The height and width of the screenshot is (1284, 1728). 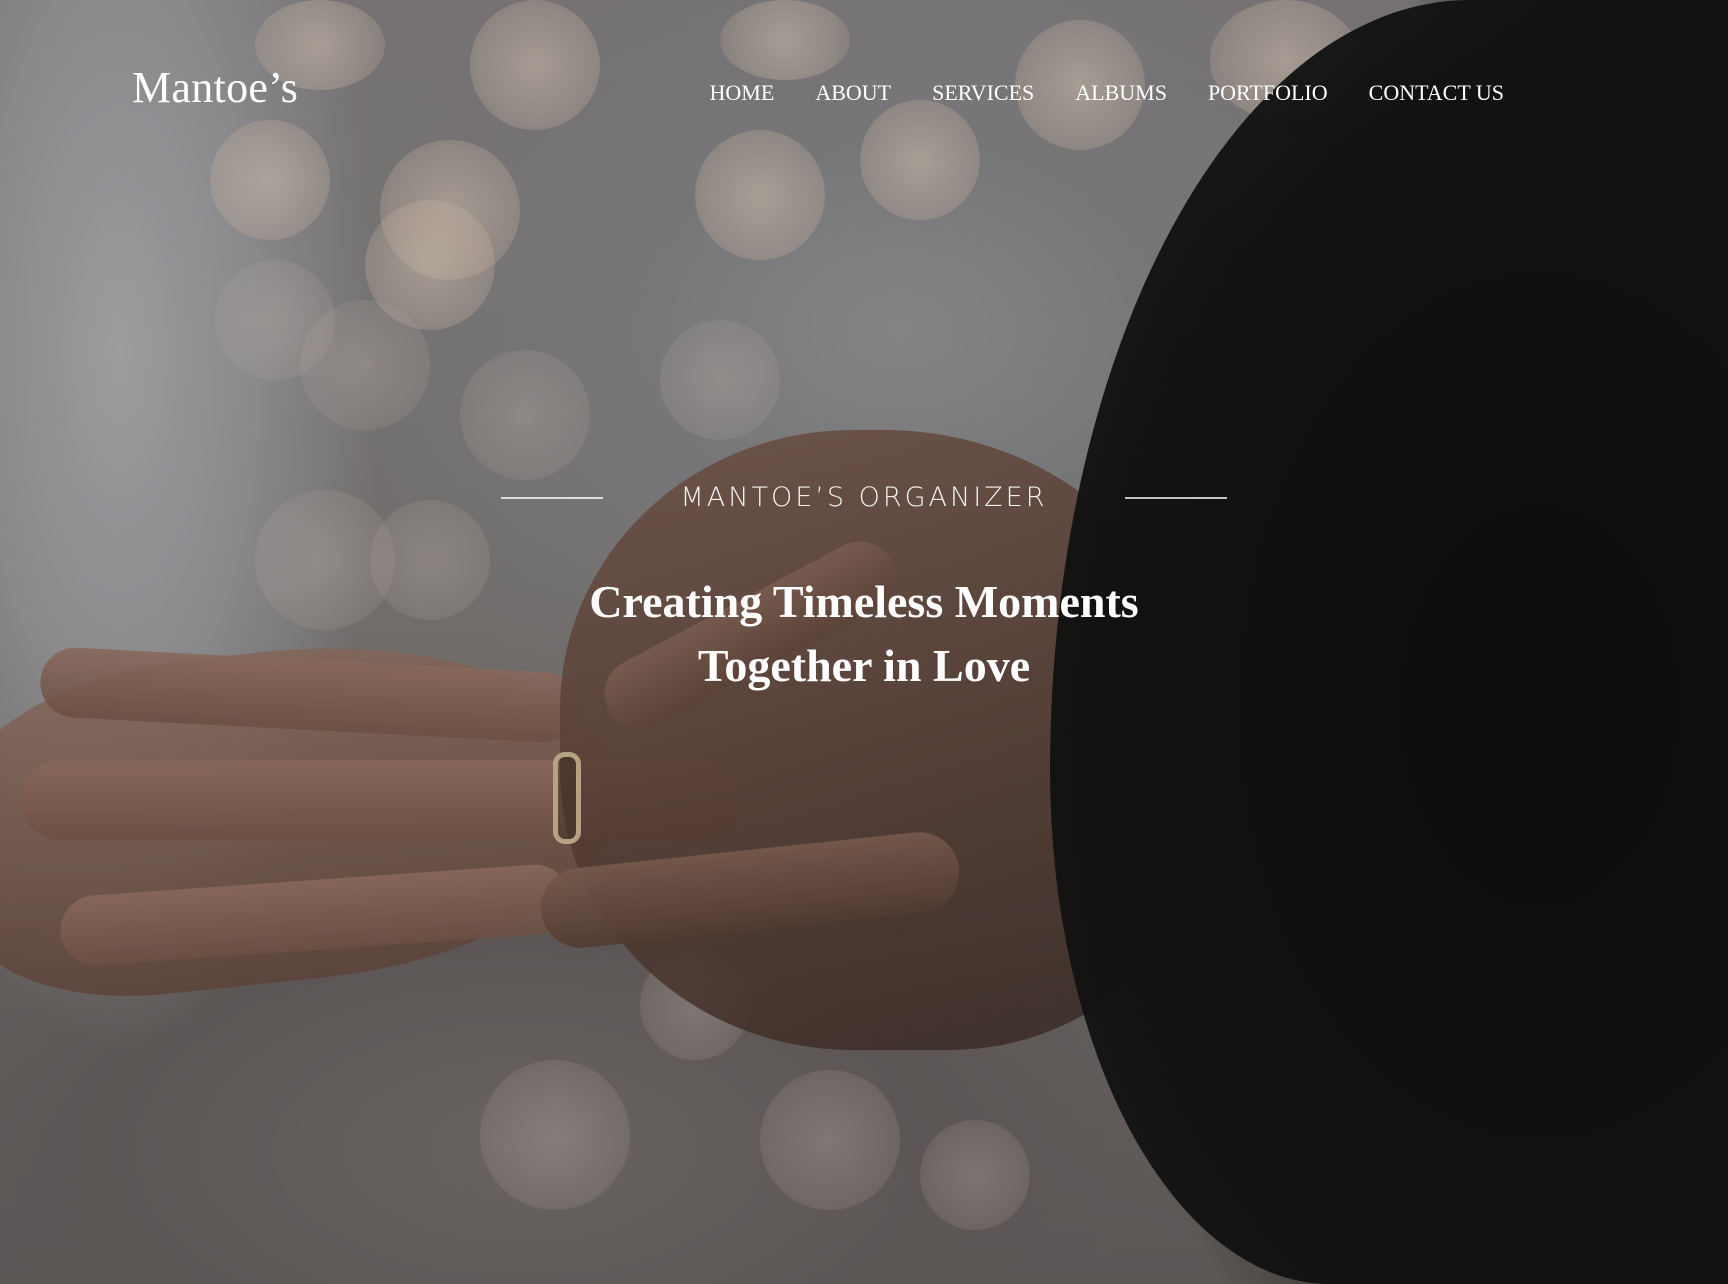 What do you see at coordinates (1176, 497) in the screenshot?
I see `tagline-divider-right` at bounding box center [1176, 497].